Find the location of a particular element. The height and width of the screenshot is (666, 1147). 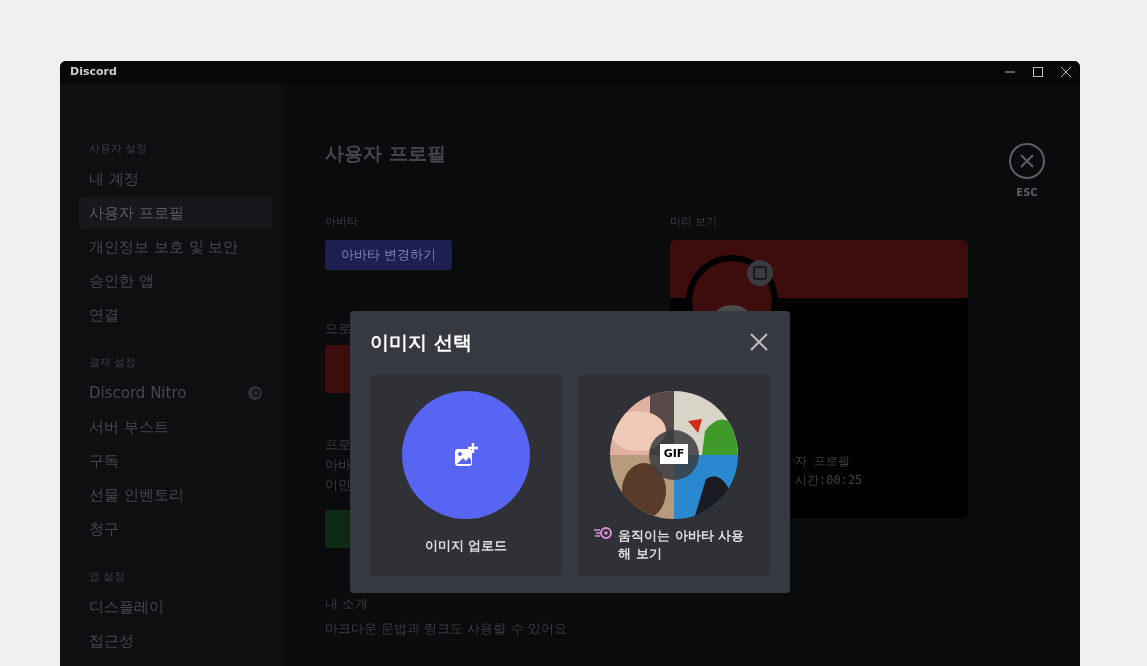

sidebar-item: 디스플레이 is located at coordinates (175, 607).